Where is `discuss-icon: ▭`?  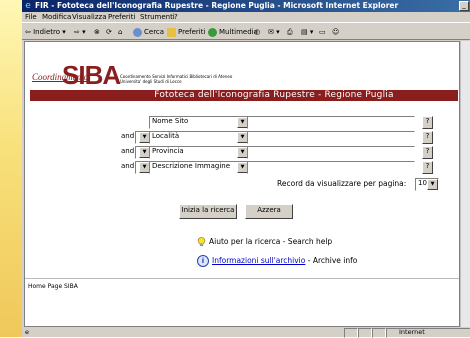 discuss-icon: ▭ is located at coordinates (322, 32).